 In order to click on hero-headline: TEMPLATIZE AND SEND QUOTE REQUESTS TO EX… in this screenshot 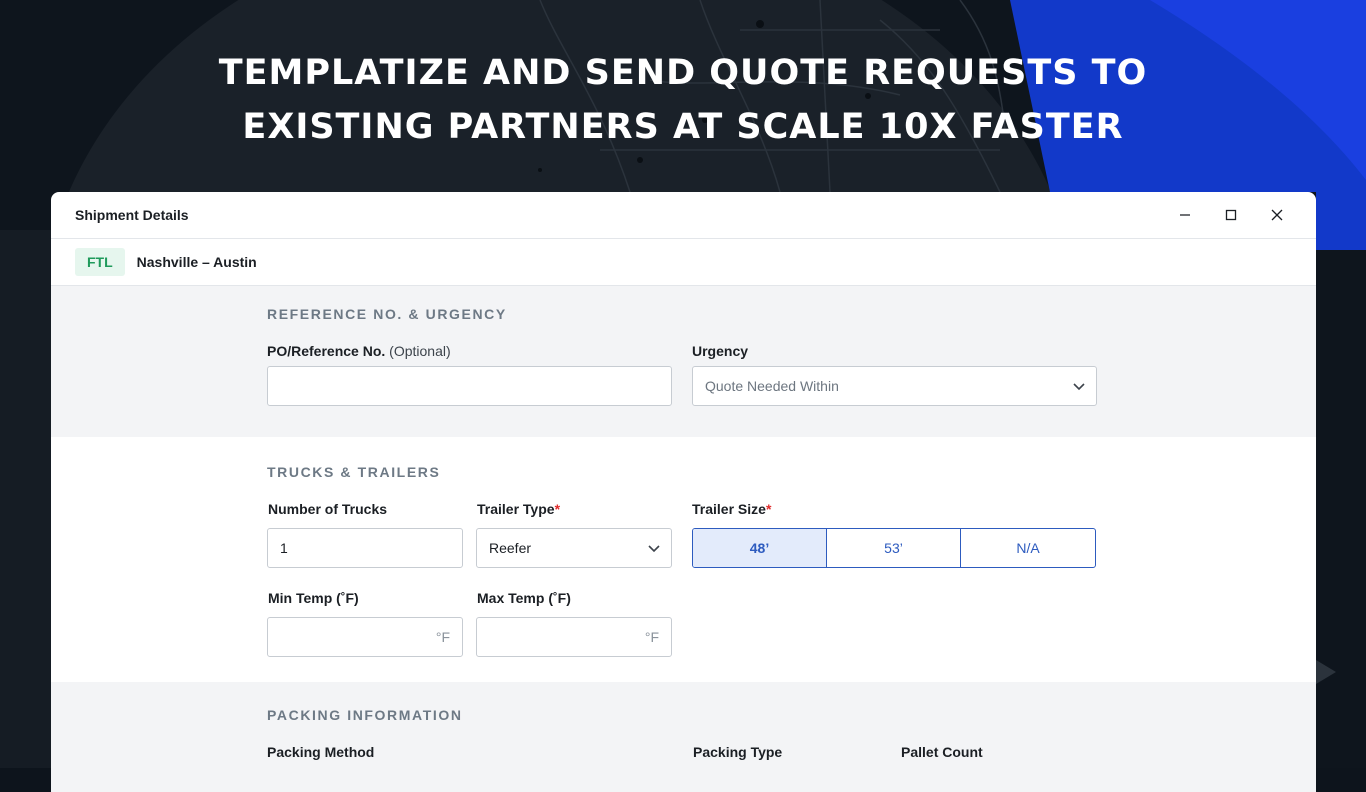, I will do `click(683, 100)`.